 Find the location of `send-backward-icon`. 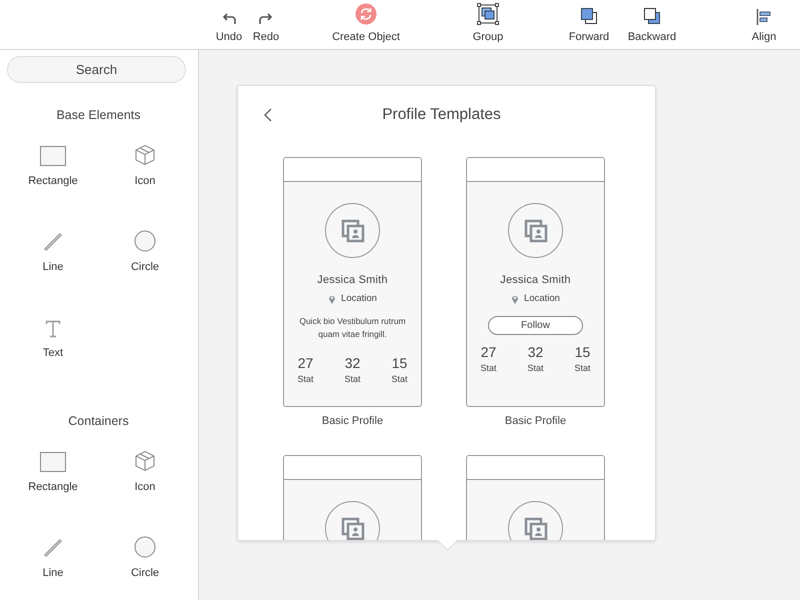

send-backward-icon is located at coordinates (652, 16).